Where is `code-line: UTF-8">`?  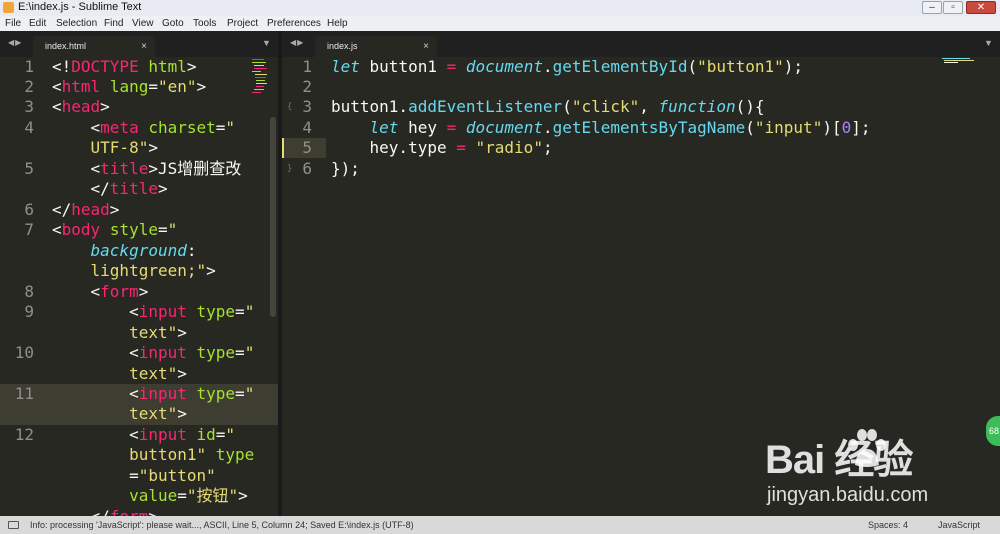 code-line: UTF-8"> is located at coordinates (124, 147).